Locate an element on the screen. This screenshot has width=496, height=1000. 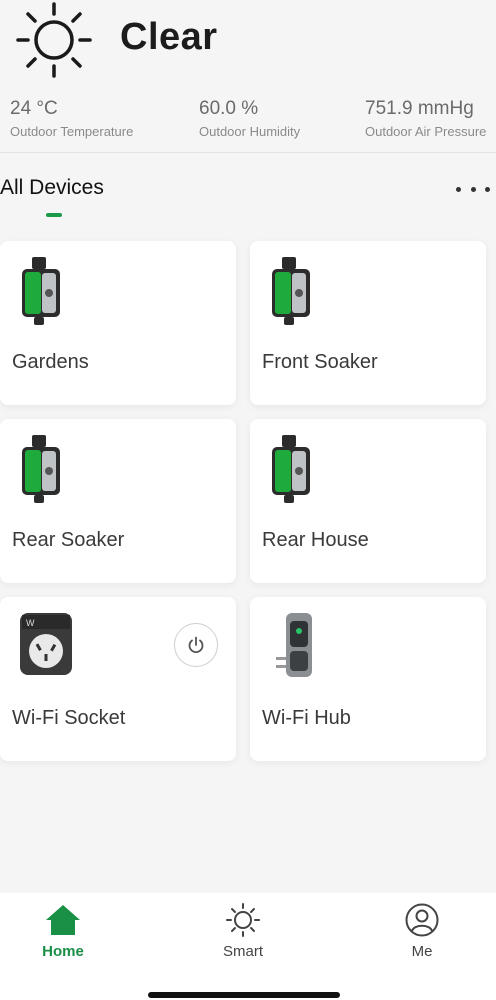
stat-value: 751.9 mmHg is located at coordinates (419, 108).